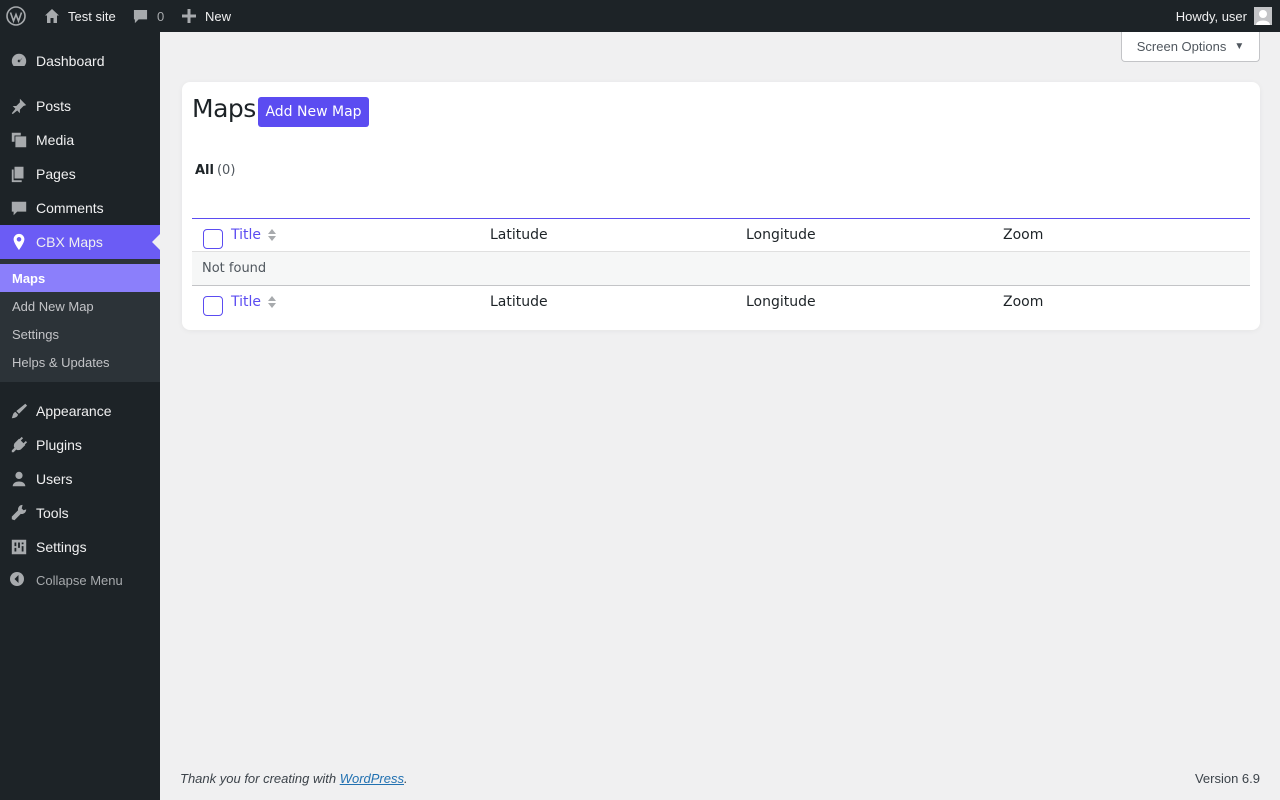 This screenshot has width=1280, height=800. Describe the element at coordinates (140, 16) in the screenshot. I see `comment-bubble-icon` at that location.